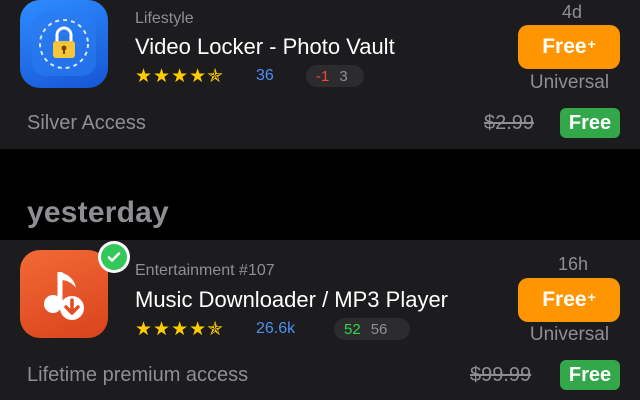 The height and width of the screenshot is (400, 640). Describe the element at coordinates (571, 12) in the screenshot. I see `time-ago: 4d` at that location.